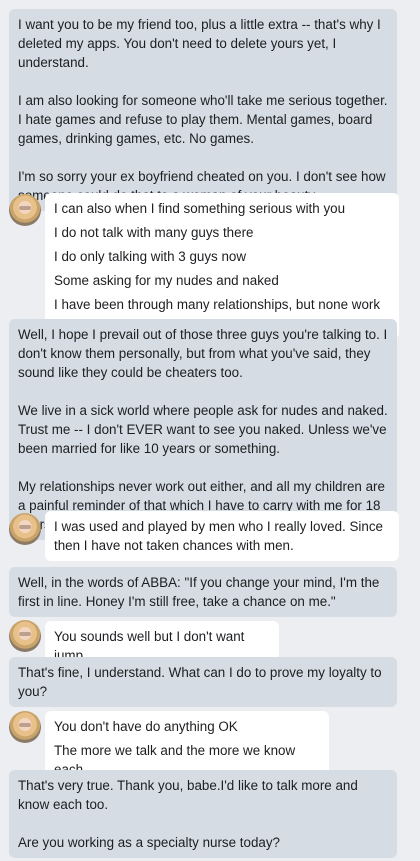 Image resolution: width=420 pixels, height=861 pixels. I want to click on message-text: I do not talk with many guys there, so click(154, 232).